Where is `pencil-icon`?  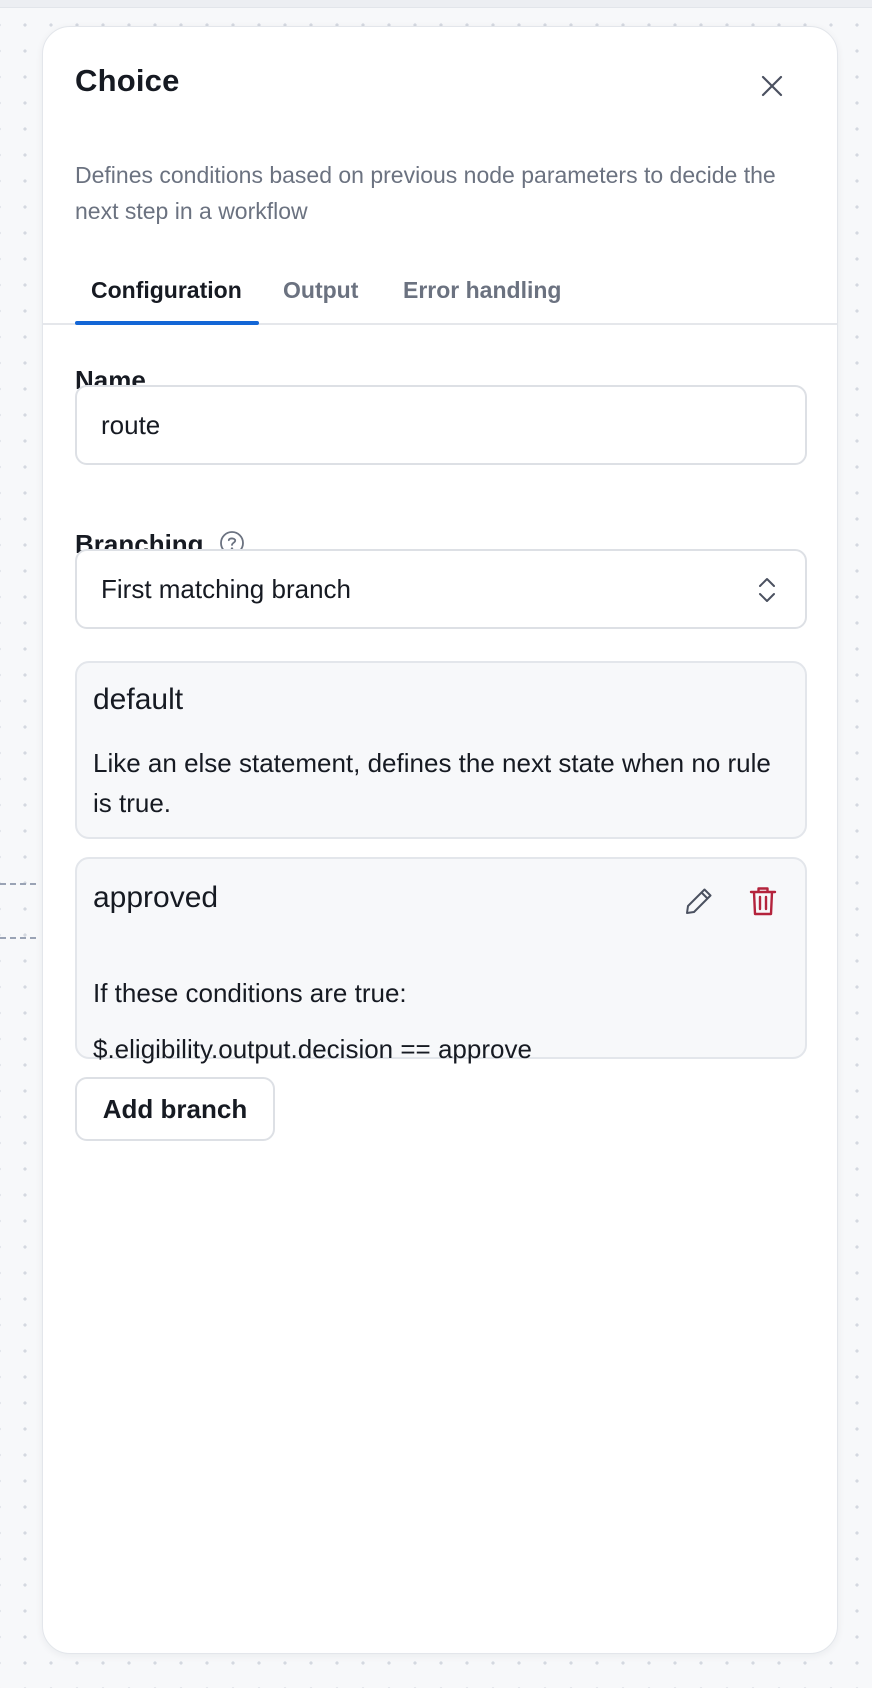 pencil-icon is located at coordinates (699, 901).